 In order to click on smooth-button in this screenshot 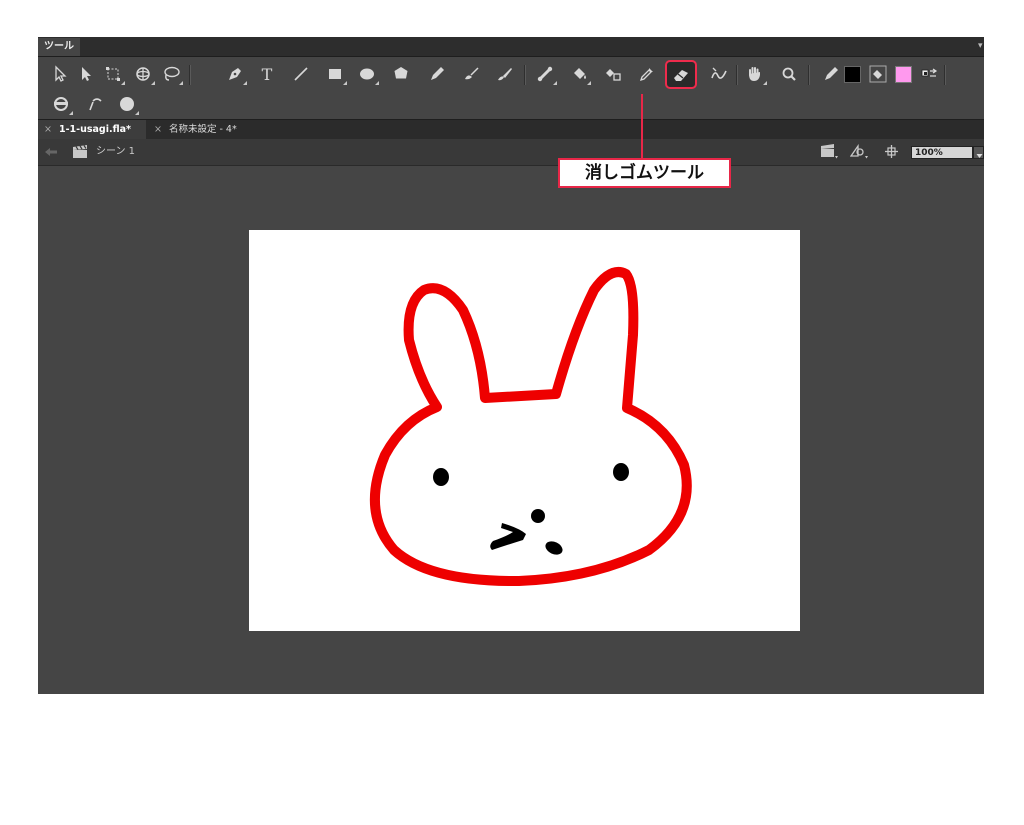, I will do `click(95, 104)`.